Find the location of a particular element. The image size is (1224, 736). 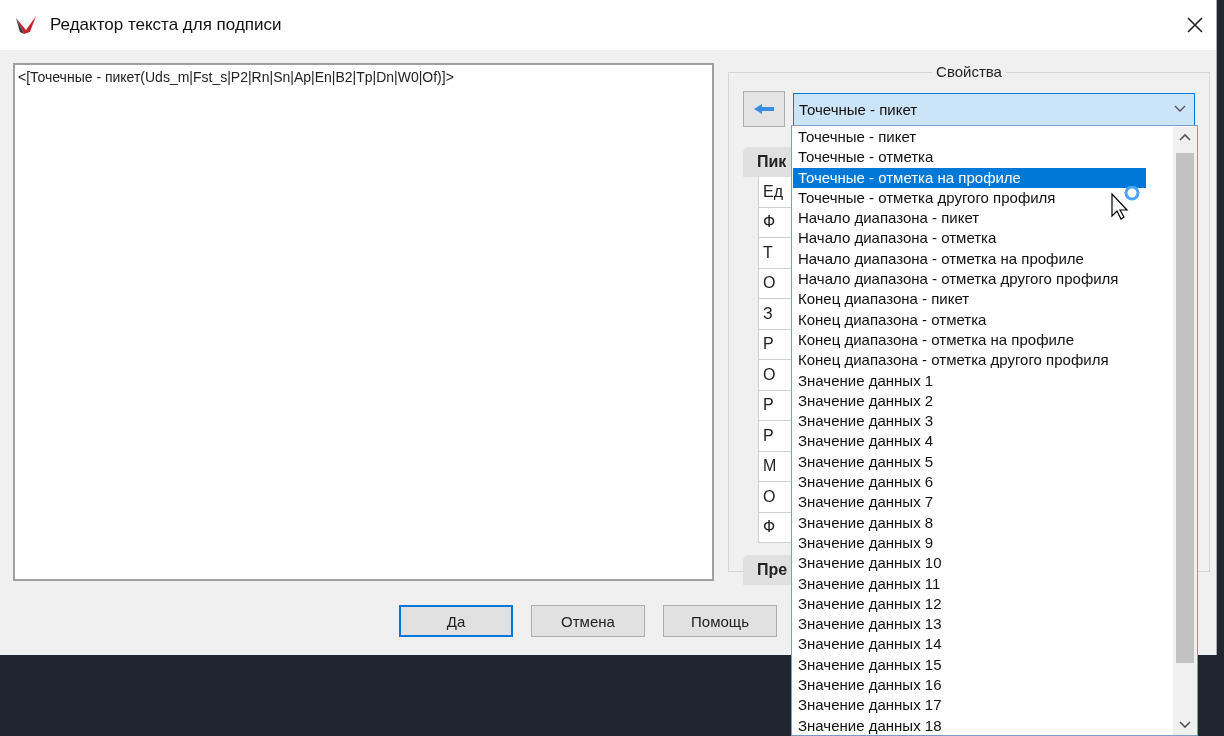

dropdown-option: Точечные - отметка другого профиля is located at coordinates (969, 198).